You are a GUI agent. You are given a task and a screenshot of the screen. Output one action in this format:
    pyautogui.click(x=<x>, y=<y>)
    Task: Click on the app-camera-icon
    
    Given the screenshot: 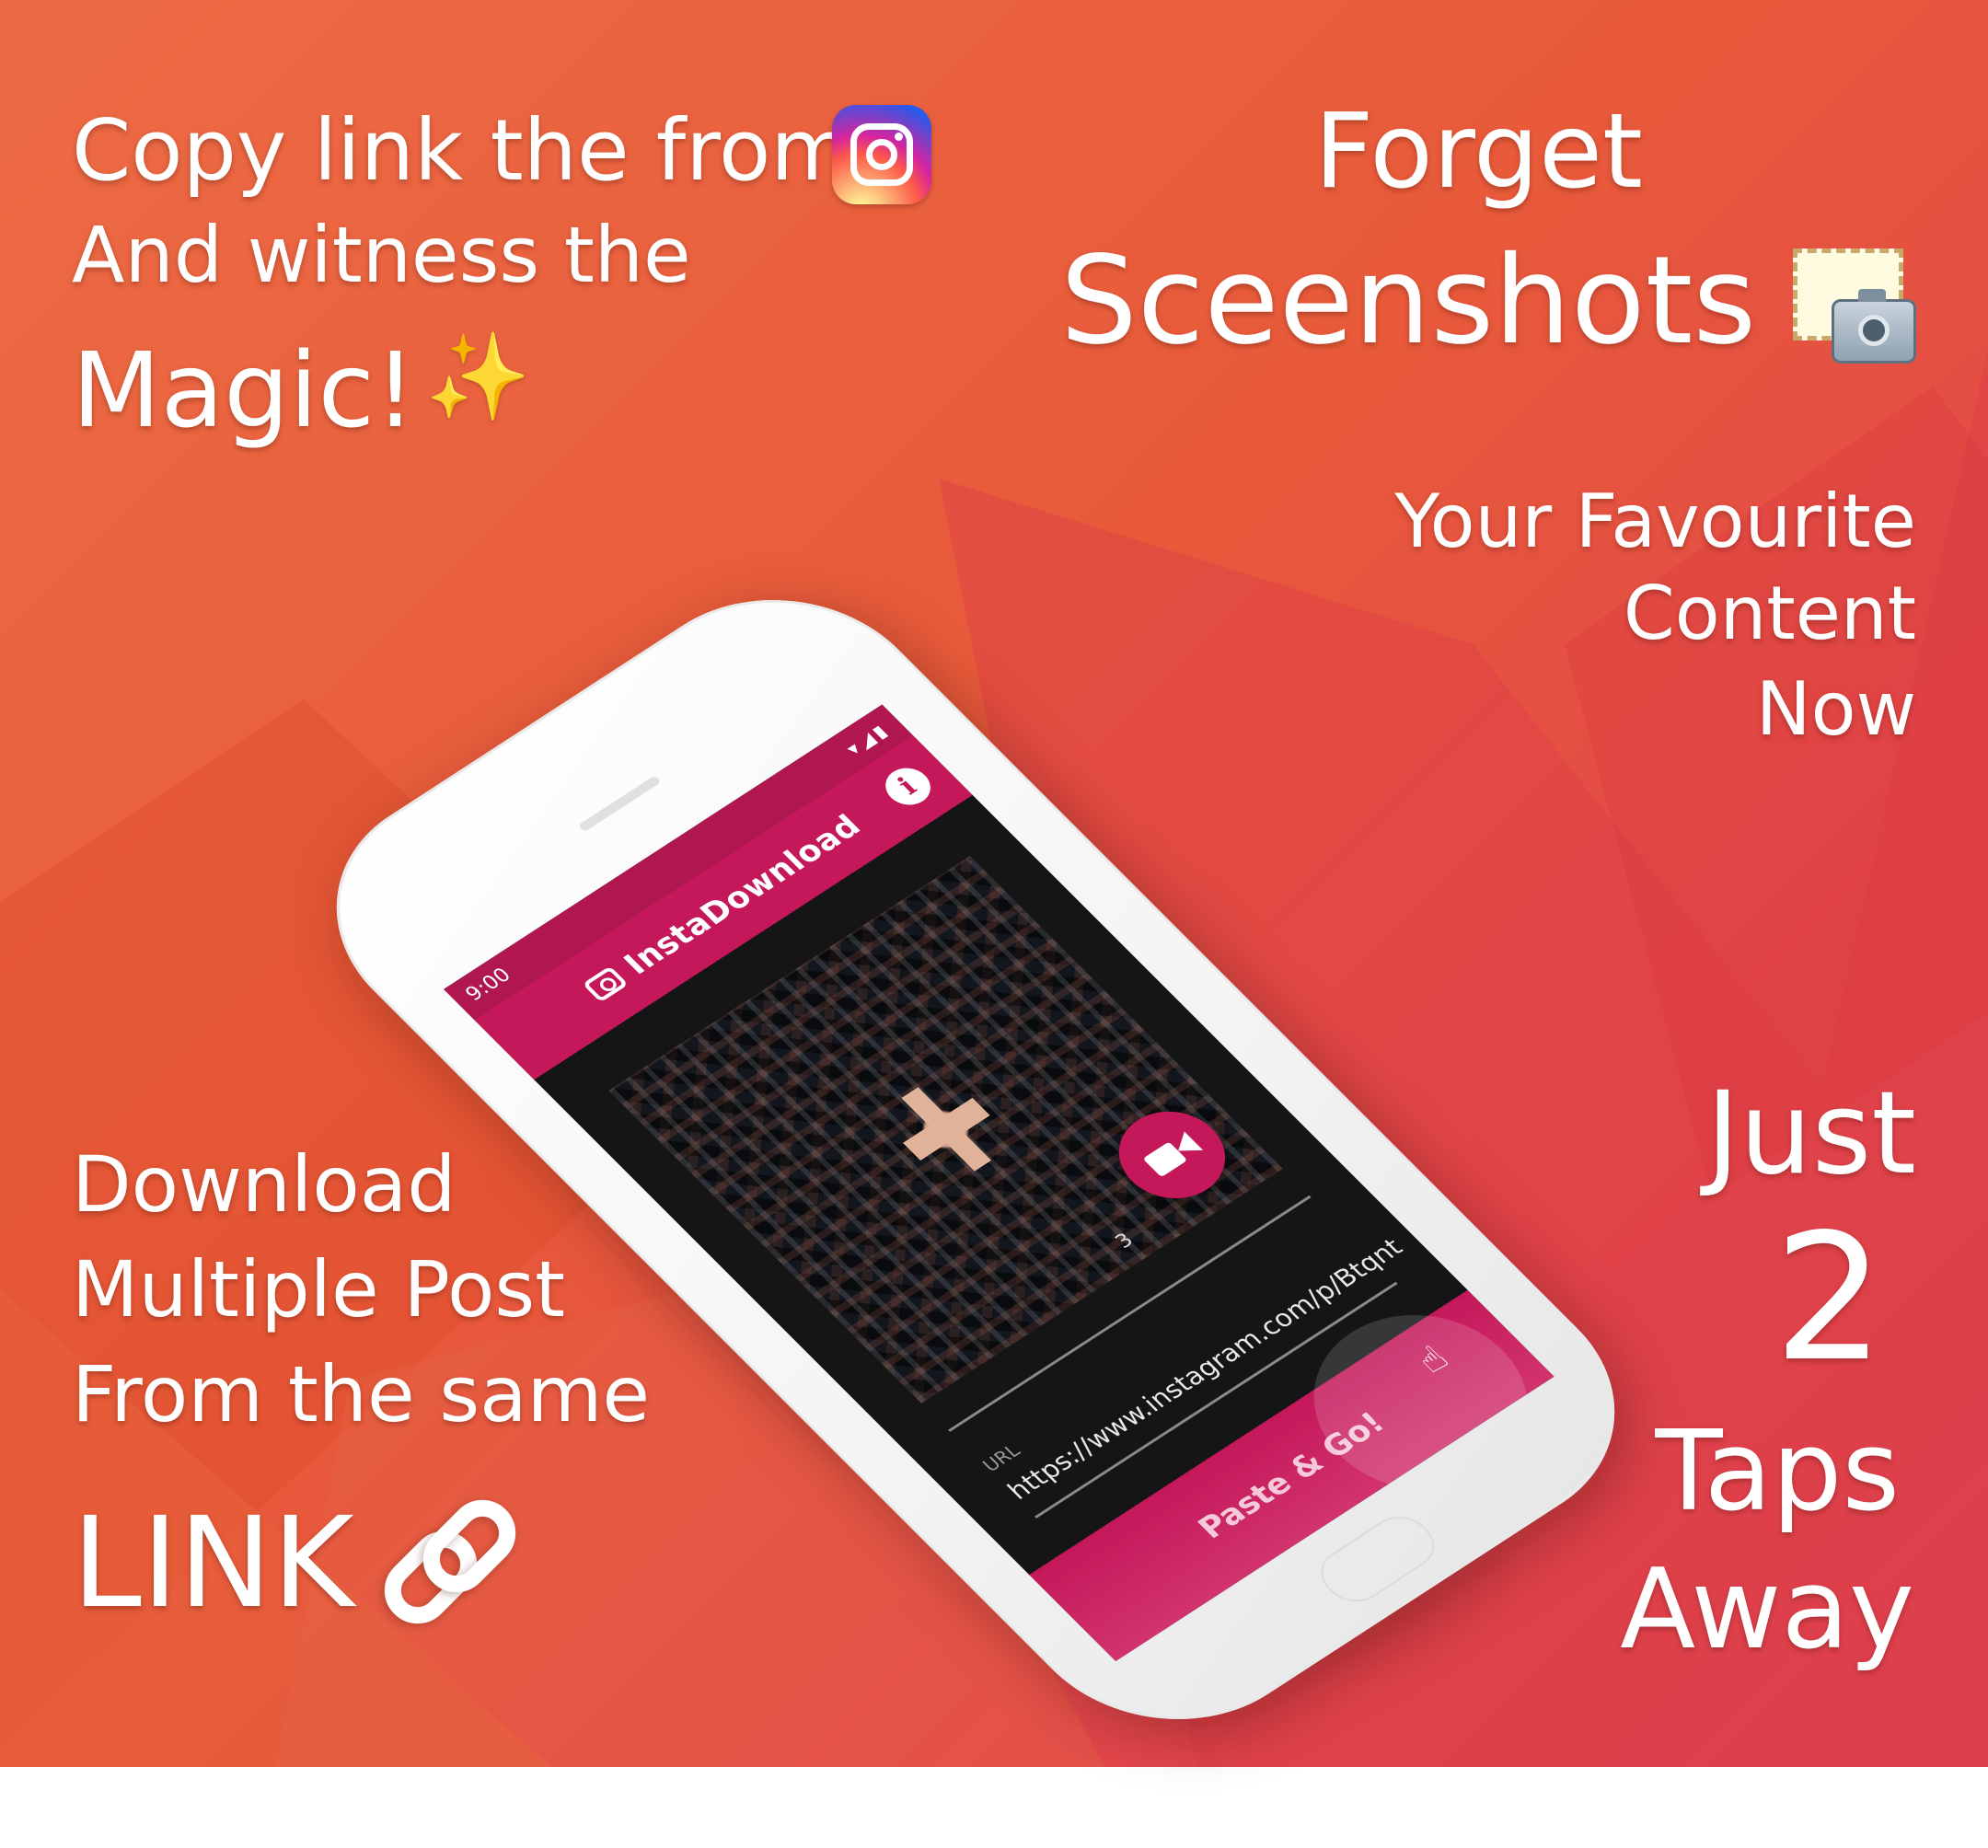 What is the action you would take?
    pyautogui.click(x=605, y=984)
    